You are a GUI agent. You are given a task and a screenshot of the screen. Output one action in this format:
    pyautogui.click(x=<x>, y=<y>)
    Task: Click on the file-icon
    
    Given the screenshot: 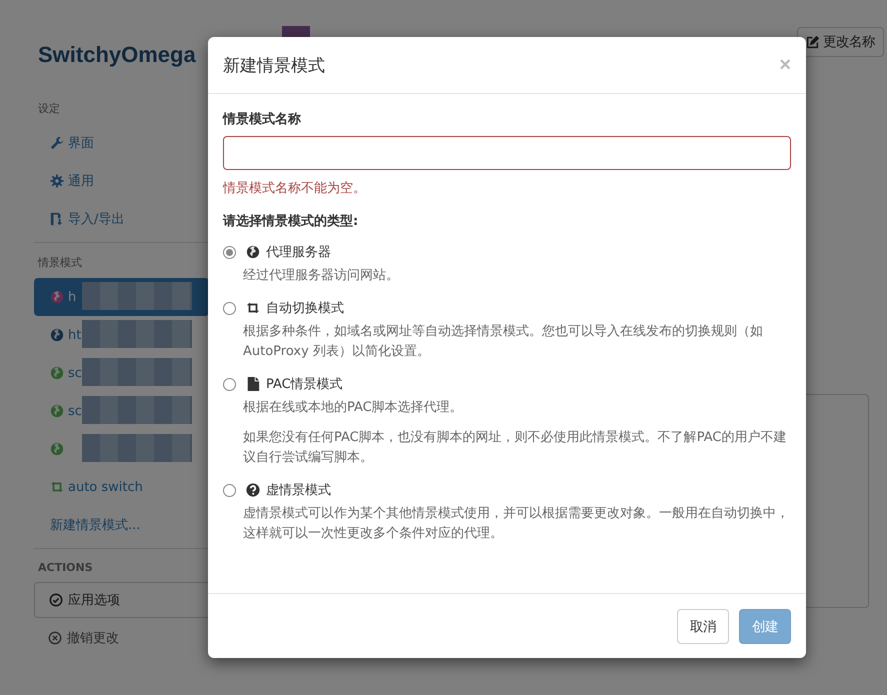 What is the action you would take?
    pyautogui.click(x=253, y=384)
    